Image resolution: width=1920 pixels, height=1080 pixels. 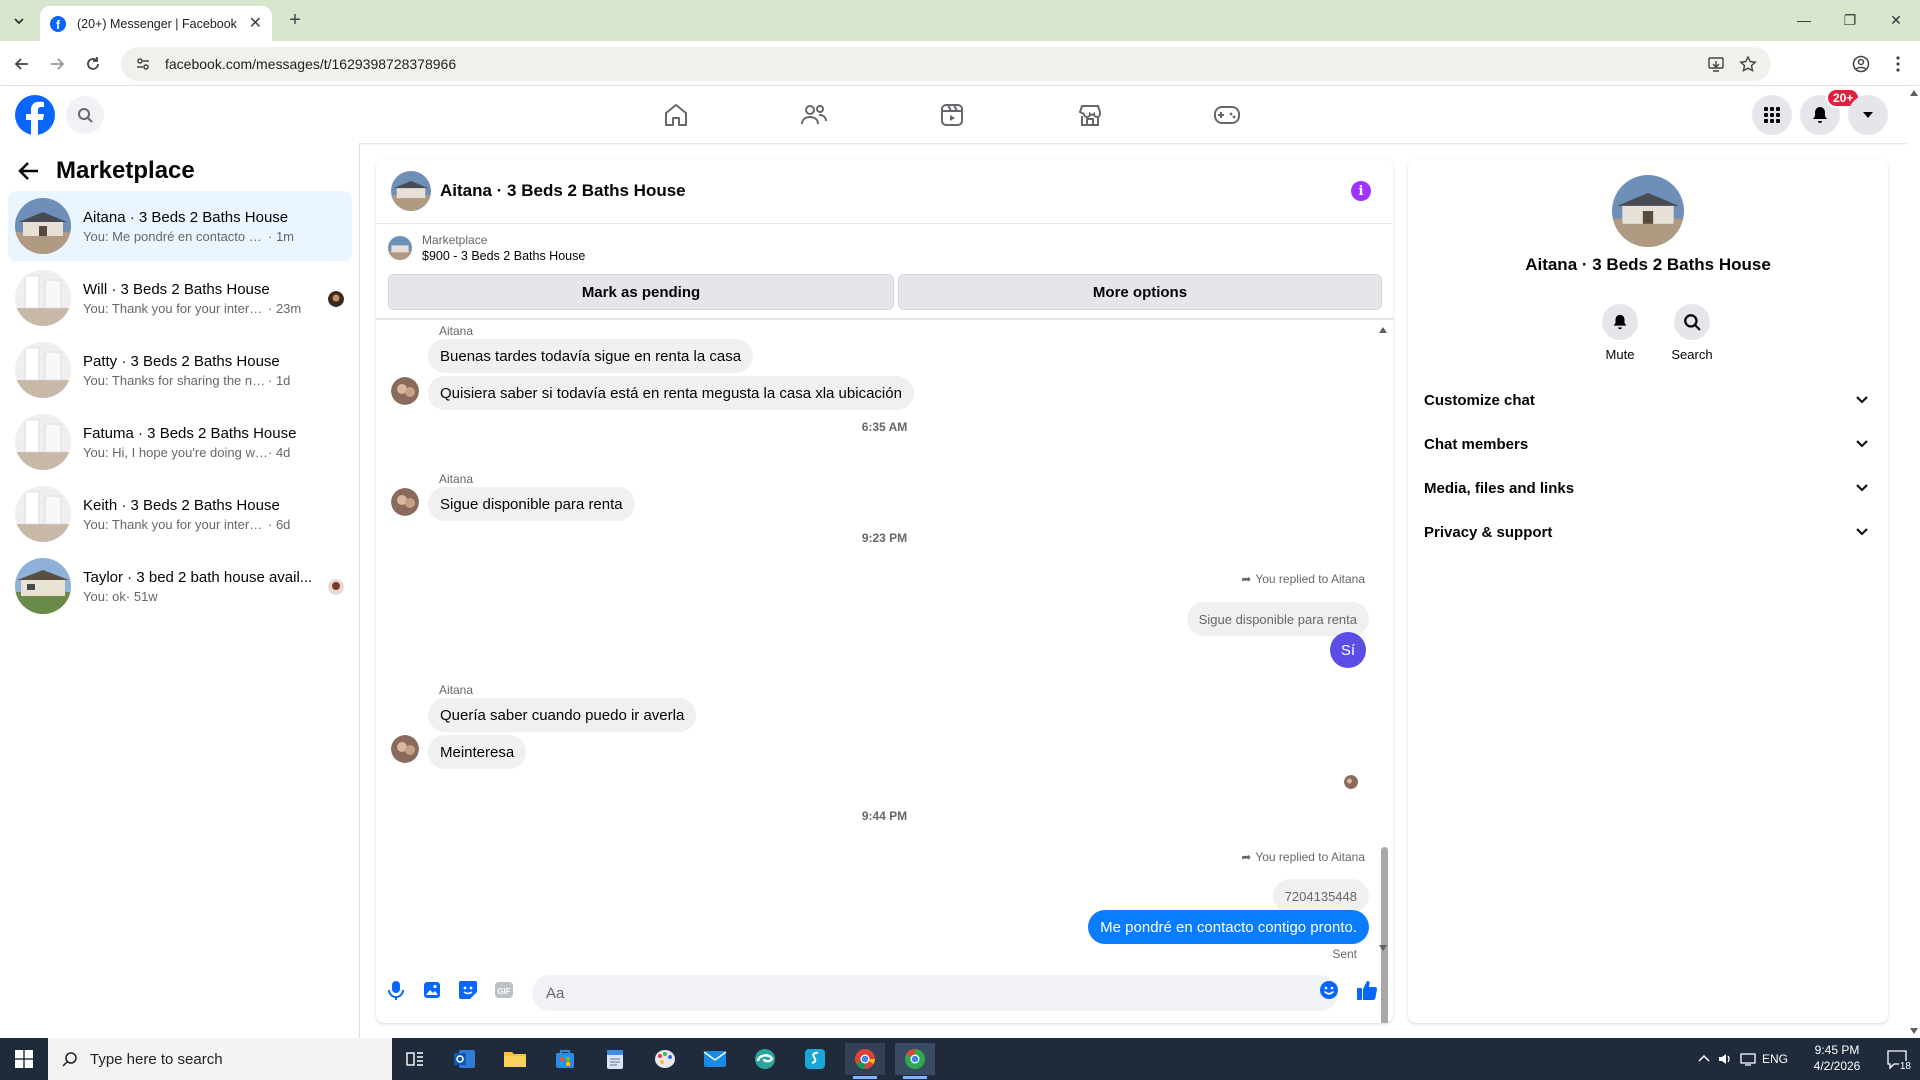 What do you see at coordinates (465, 1059) in the screenshot?
I see `taskbar-app-outlook` at bounding box center [465, 1059].